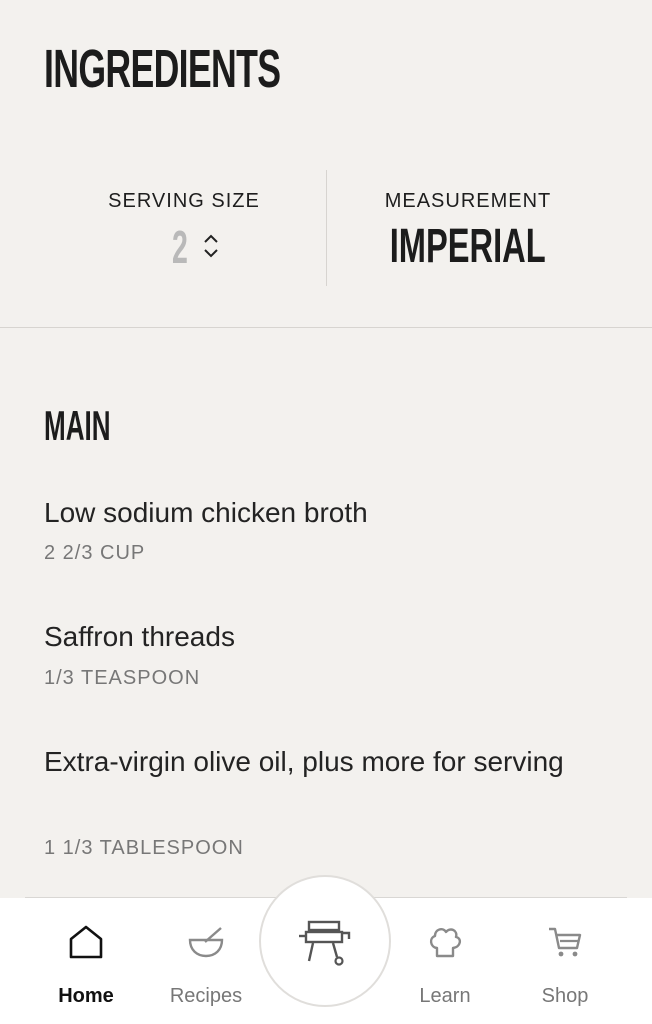 The height and width of the screenshot is (1024, 652). Describe the element at coordinates (445, 961) in the screenshot. I see `tab-learn: Learn` at that location.